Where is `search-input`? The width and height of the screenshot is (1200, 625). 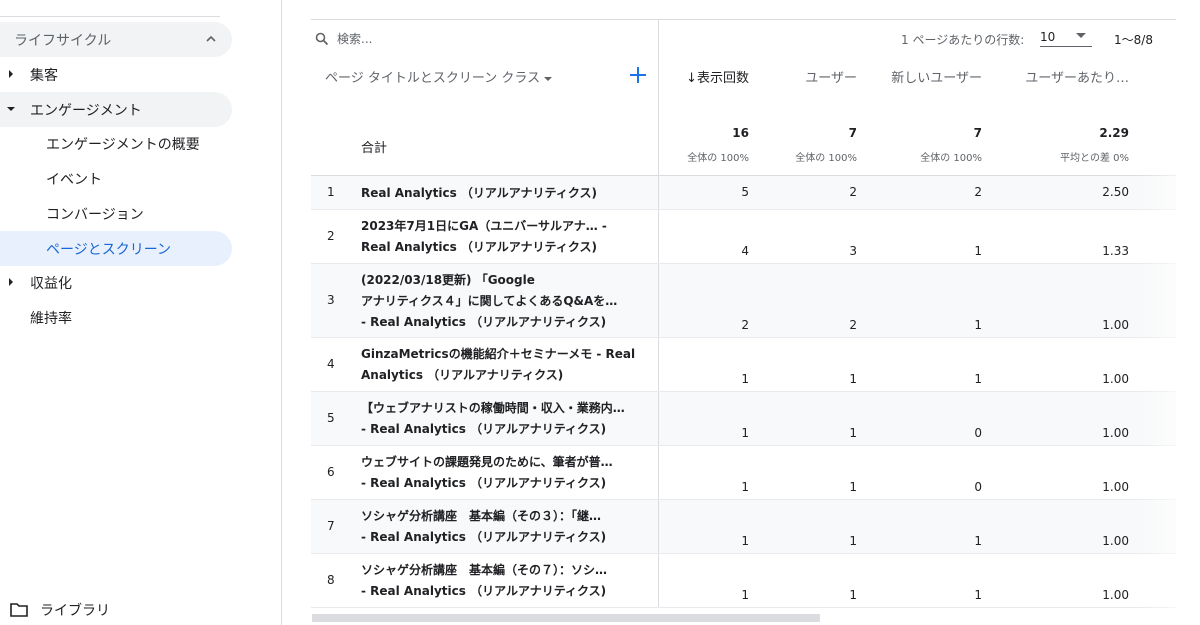 search-input is located at coordinates (487, 39).